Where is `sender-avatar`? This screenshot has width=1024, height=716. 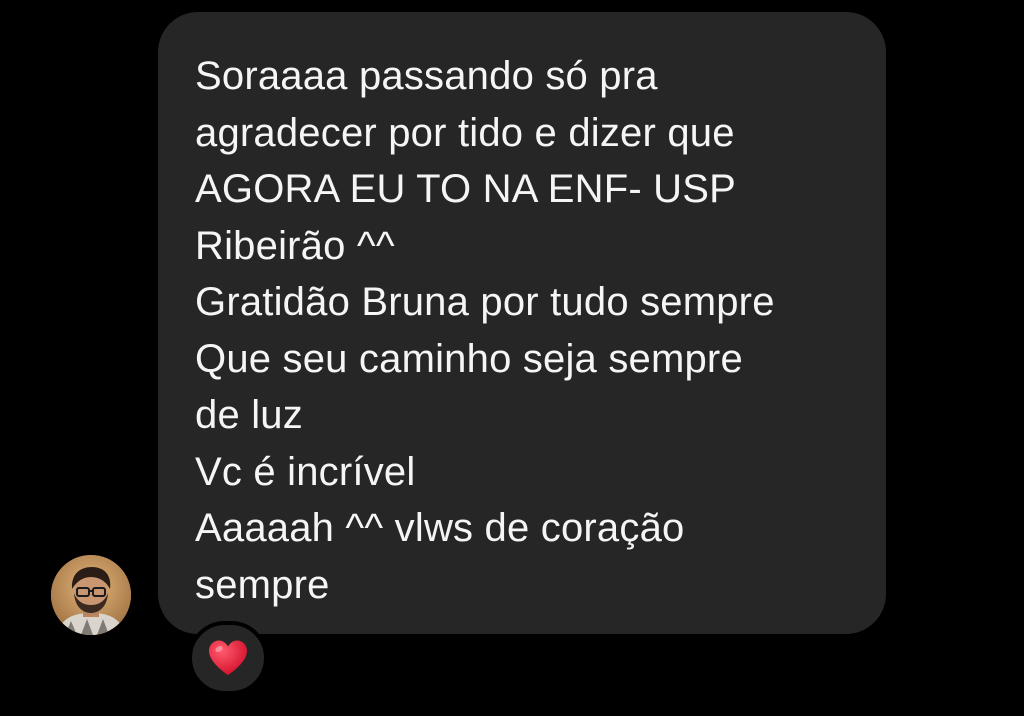
sender-avatar is located at coordinates (91, 595).